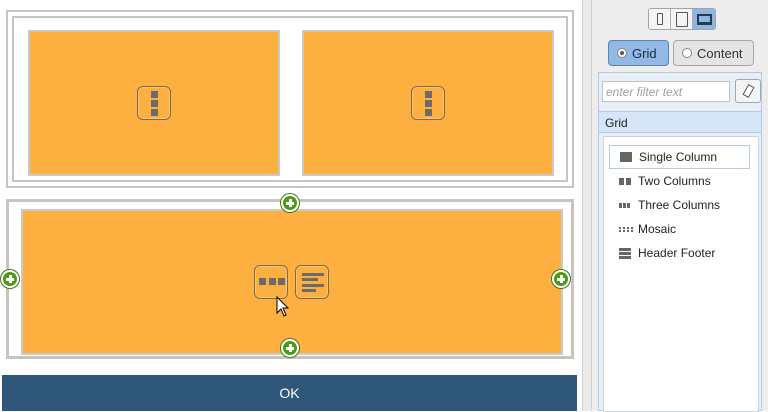 The height and width of the screenshot is (412, 768). I want to click on text-lines-icon, so click(313, 282).